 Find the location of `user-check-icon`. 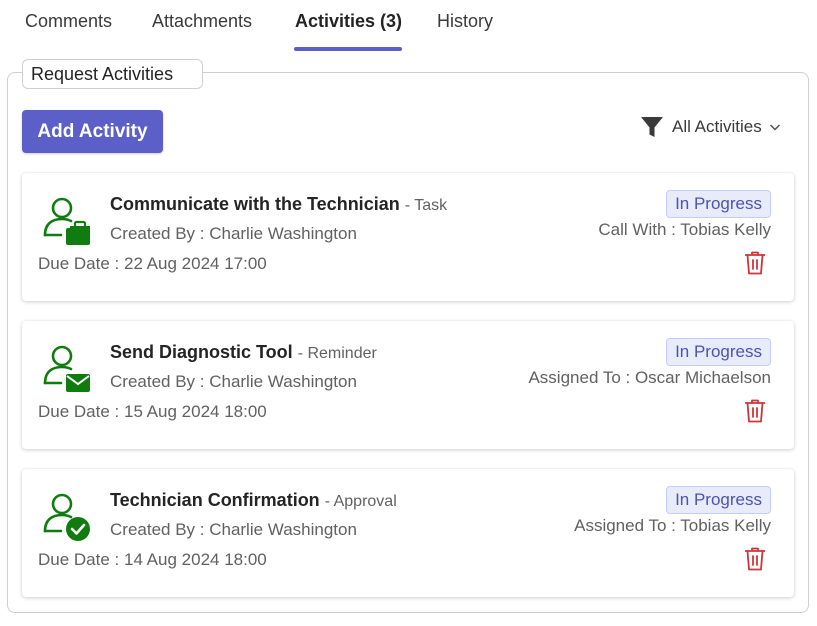

user-check-icon is located at coordinates (66, 517).